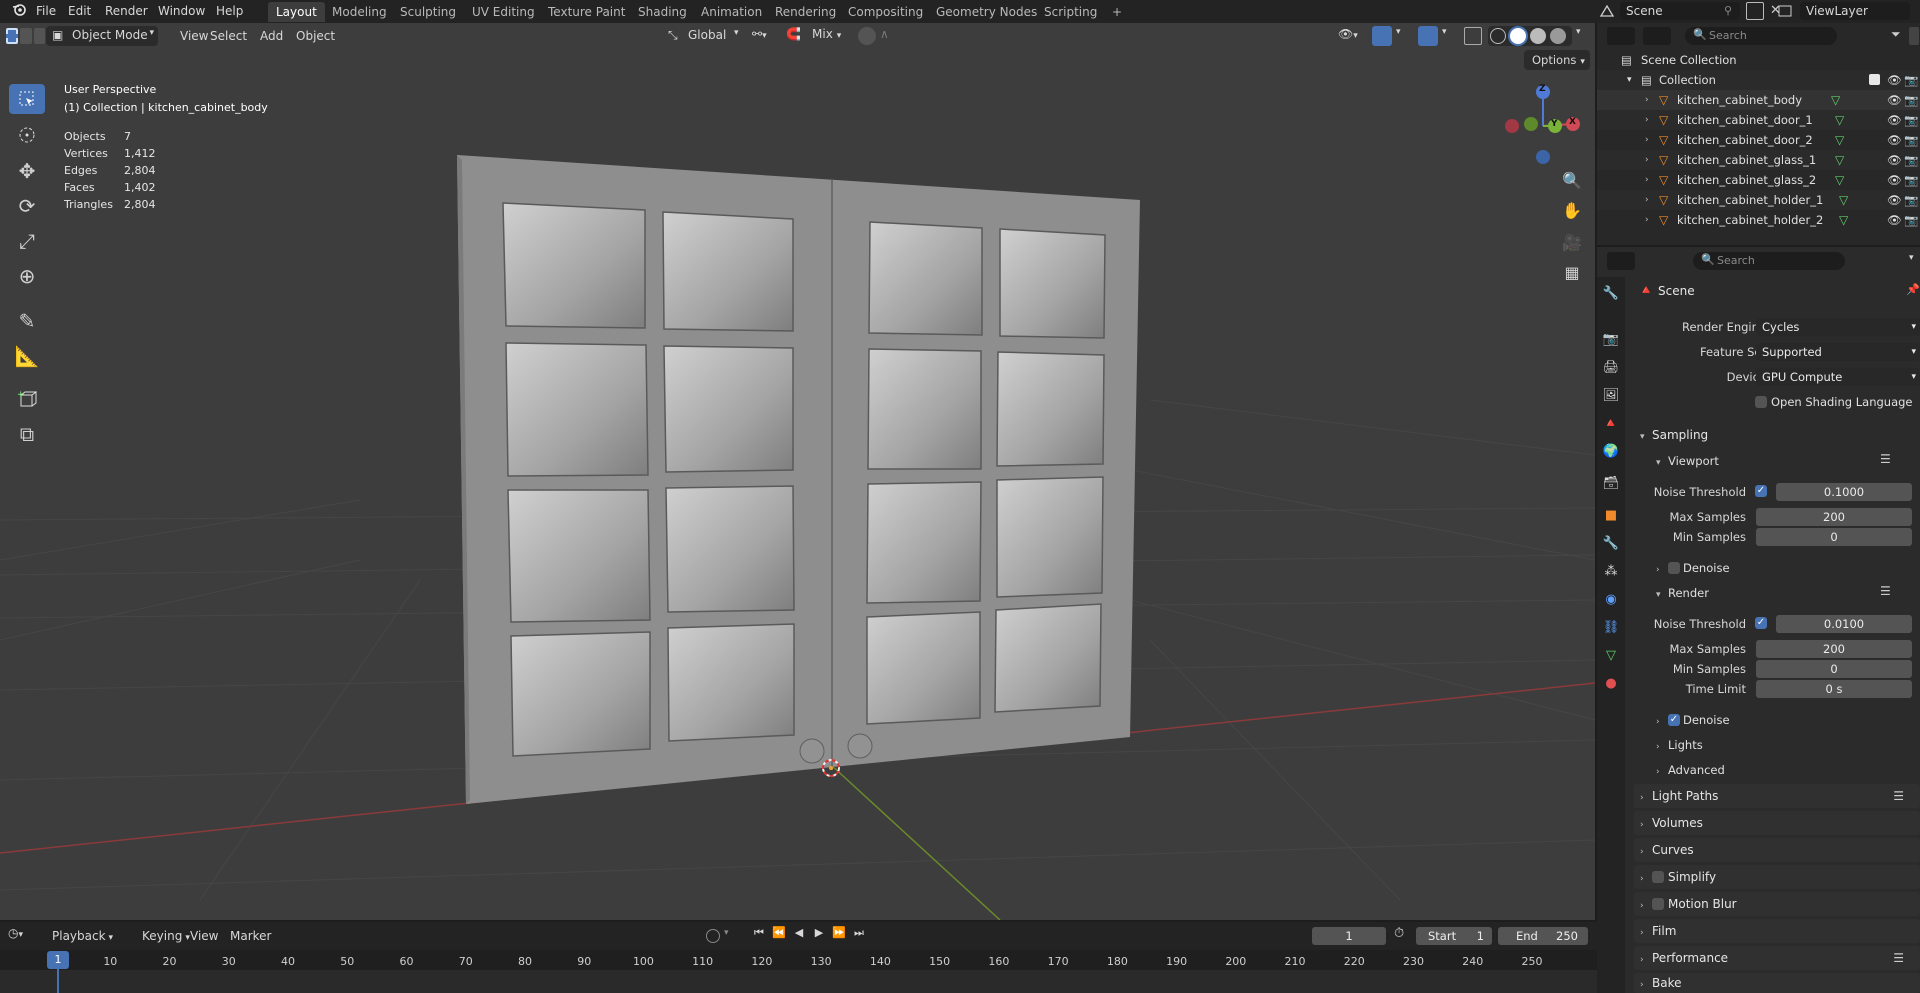 The width and height of the screenshot is (1920, 993). What do you see at coordinates (1680, 11) in the screenshot?
I see `scene-field: Scene` at bounding box center [1680, 11].